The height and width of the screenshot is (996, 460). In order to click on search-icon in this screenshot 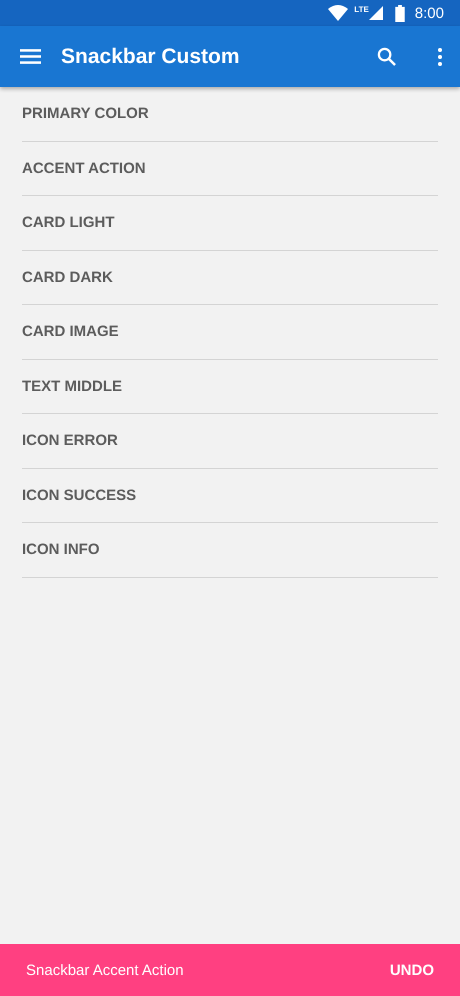, I will do `click(386, 56)`.